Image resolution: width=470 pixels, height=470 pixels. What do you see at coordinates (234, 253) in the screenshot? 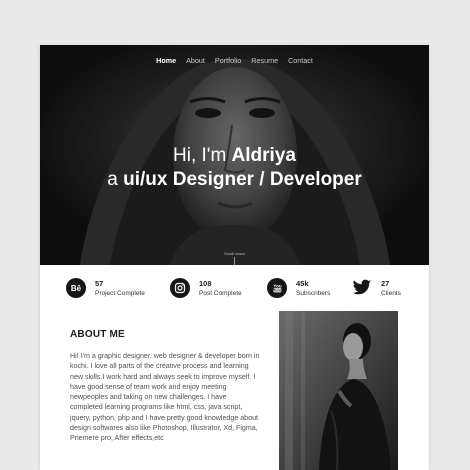
I see `scroll-down-label: Scroll down` at bounding box center [234, 253].